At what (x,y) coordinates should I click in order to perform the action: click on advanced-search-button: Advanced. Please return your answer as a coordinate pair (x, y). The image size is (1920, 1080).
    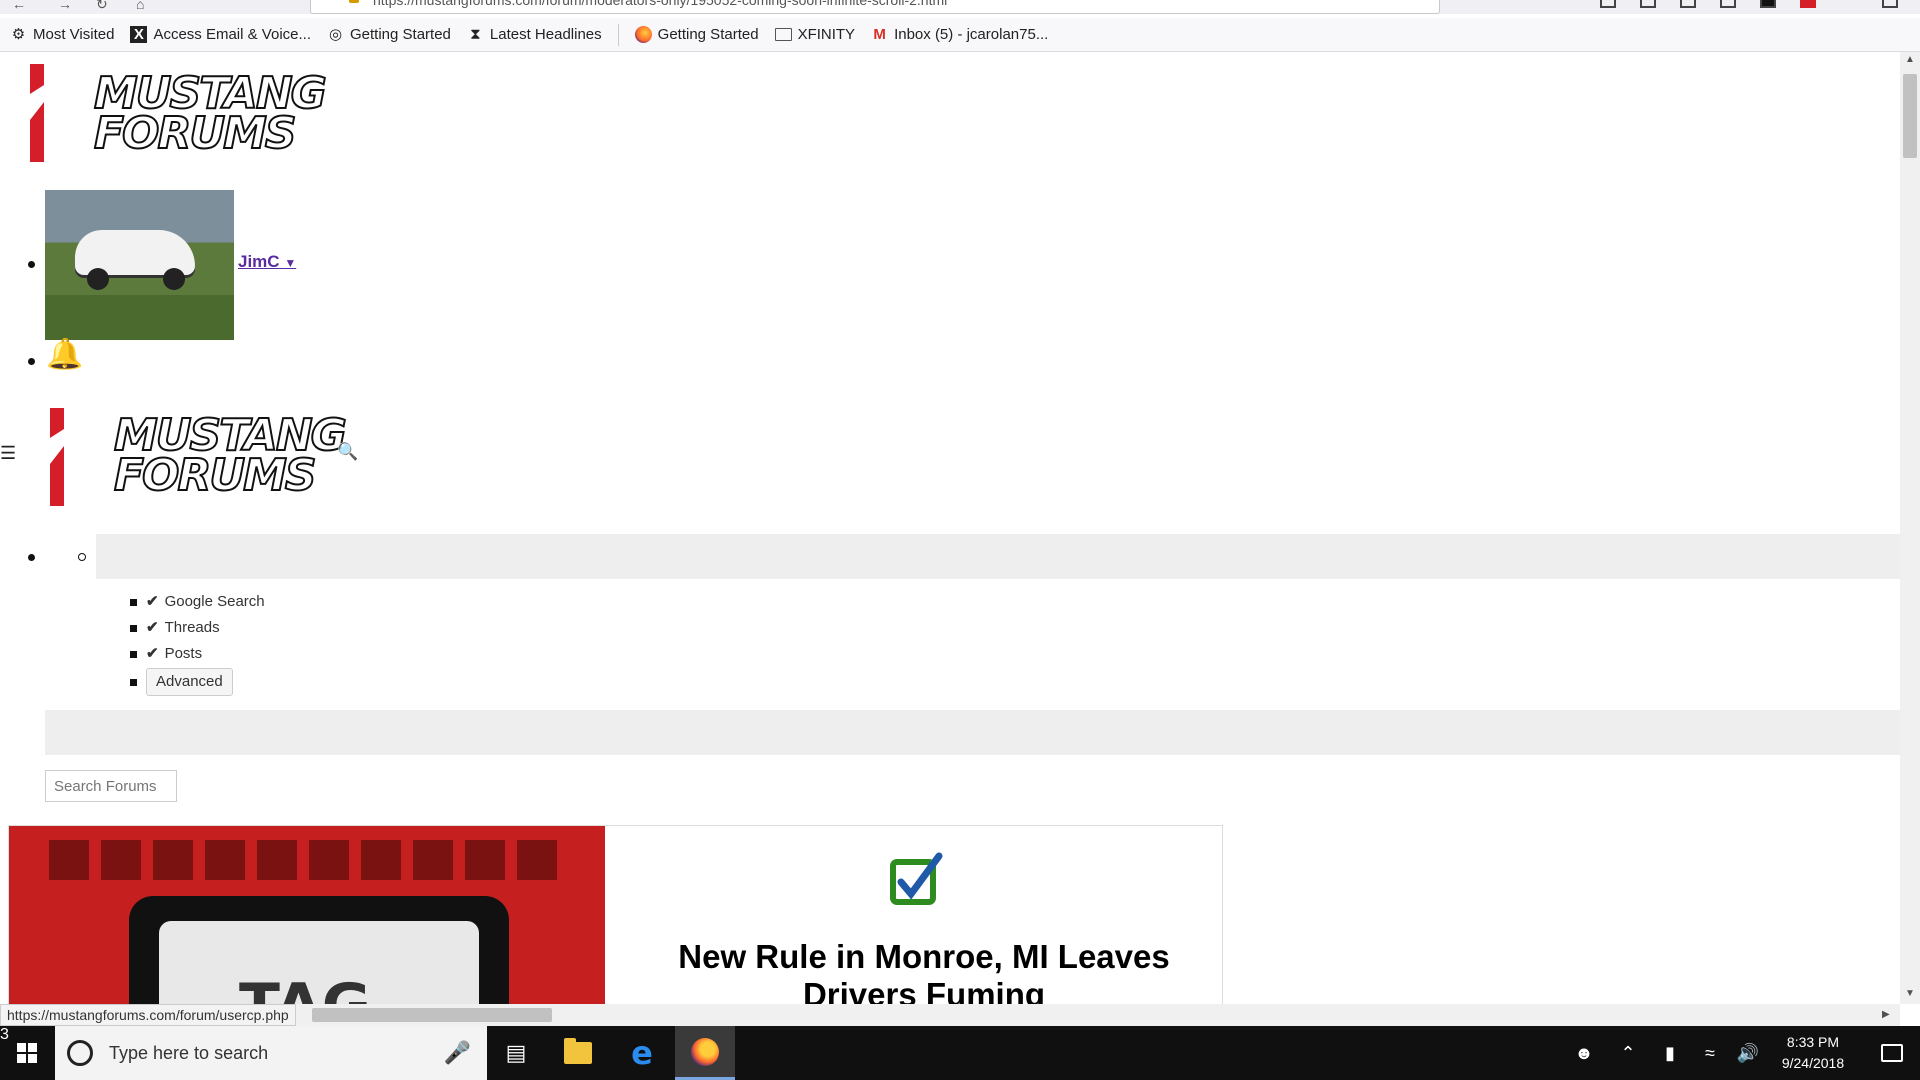
    Looking at the image, I should click on (189, 682).